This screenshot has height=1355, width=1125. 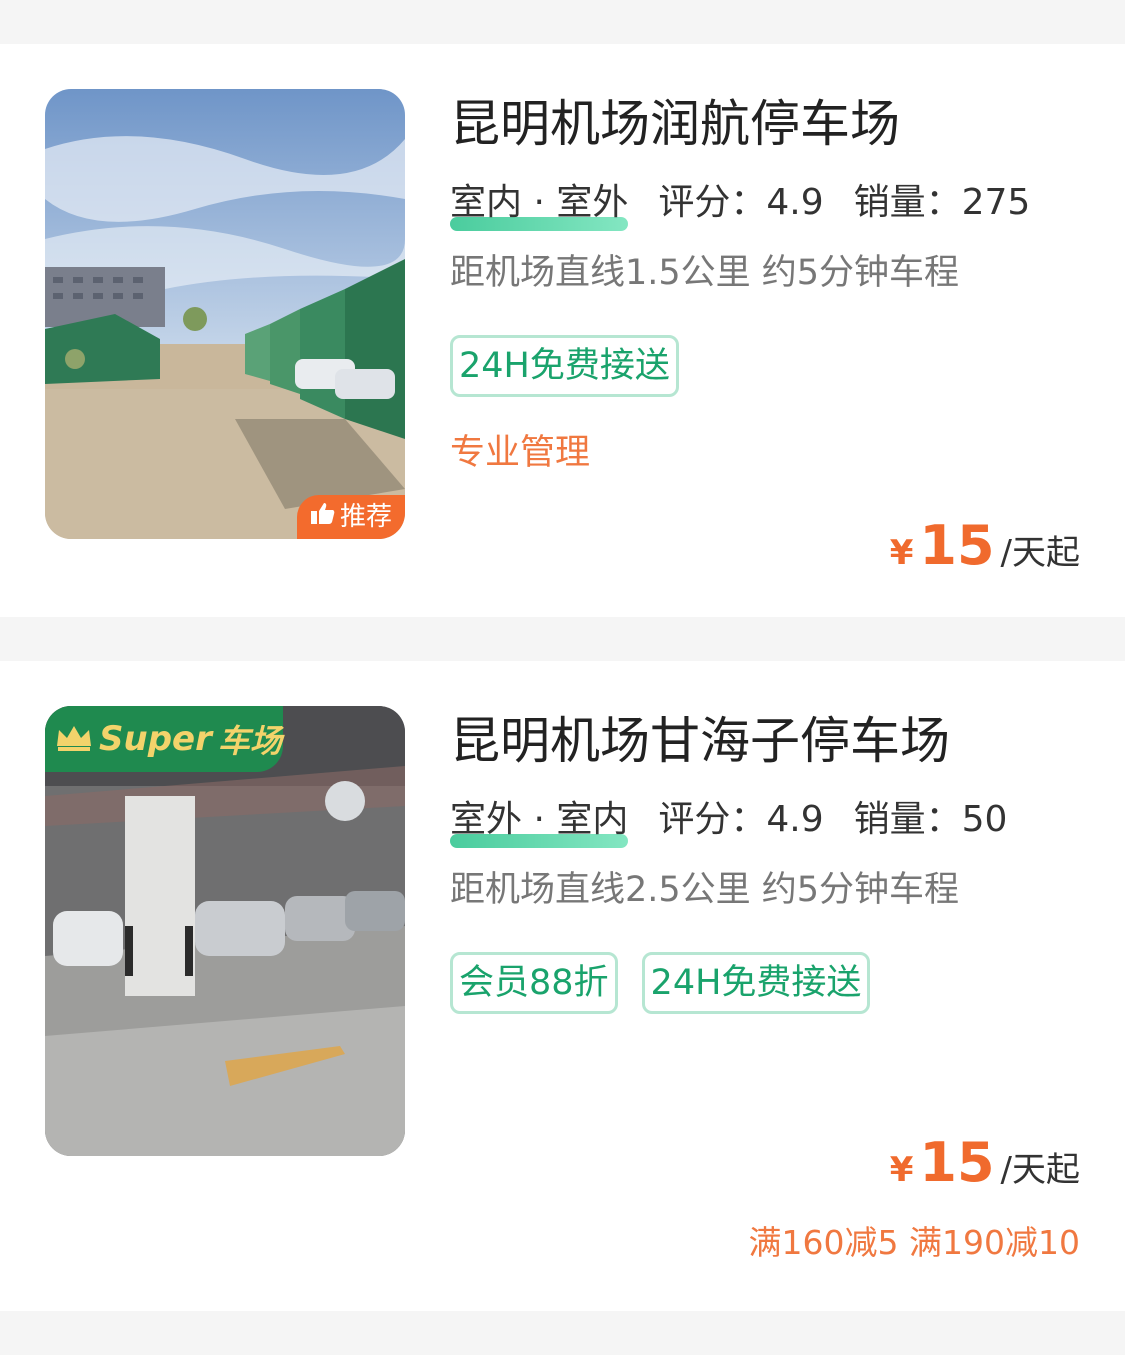 I want to click on crown-icon, so click(x=74, y=739).